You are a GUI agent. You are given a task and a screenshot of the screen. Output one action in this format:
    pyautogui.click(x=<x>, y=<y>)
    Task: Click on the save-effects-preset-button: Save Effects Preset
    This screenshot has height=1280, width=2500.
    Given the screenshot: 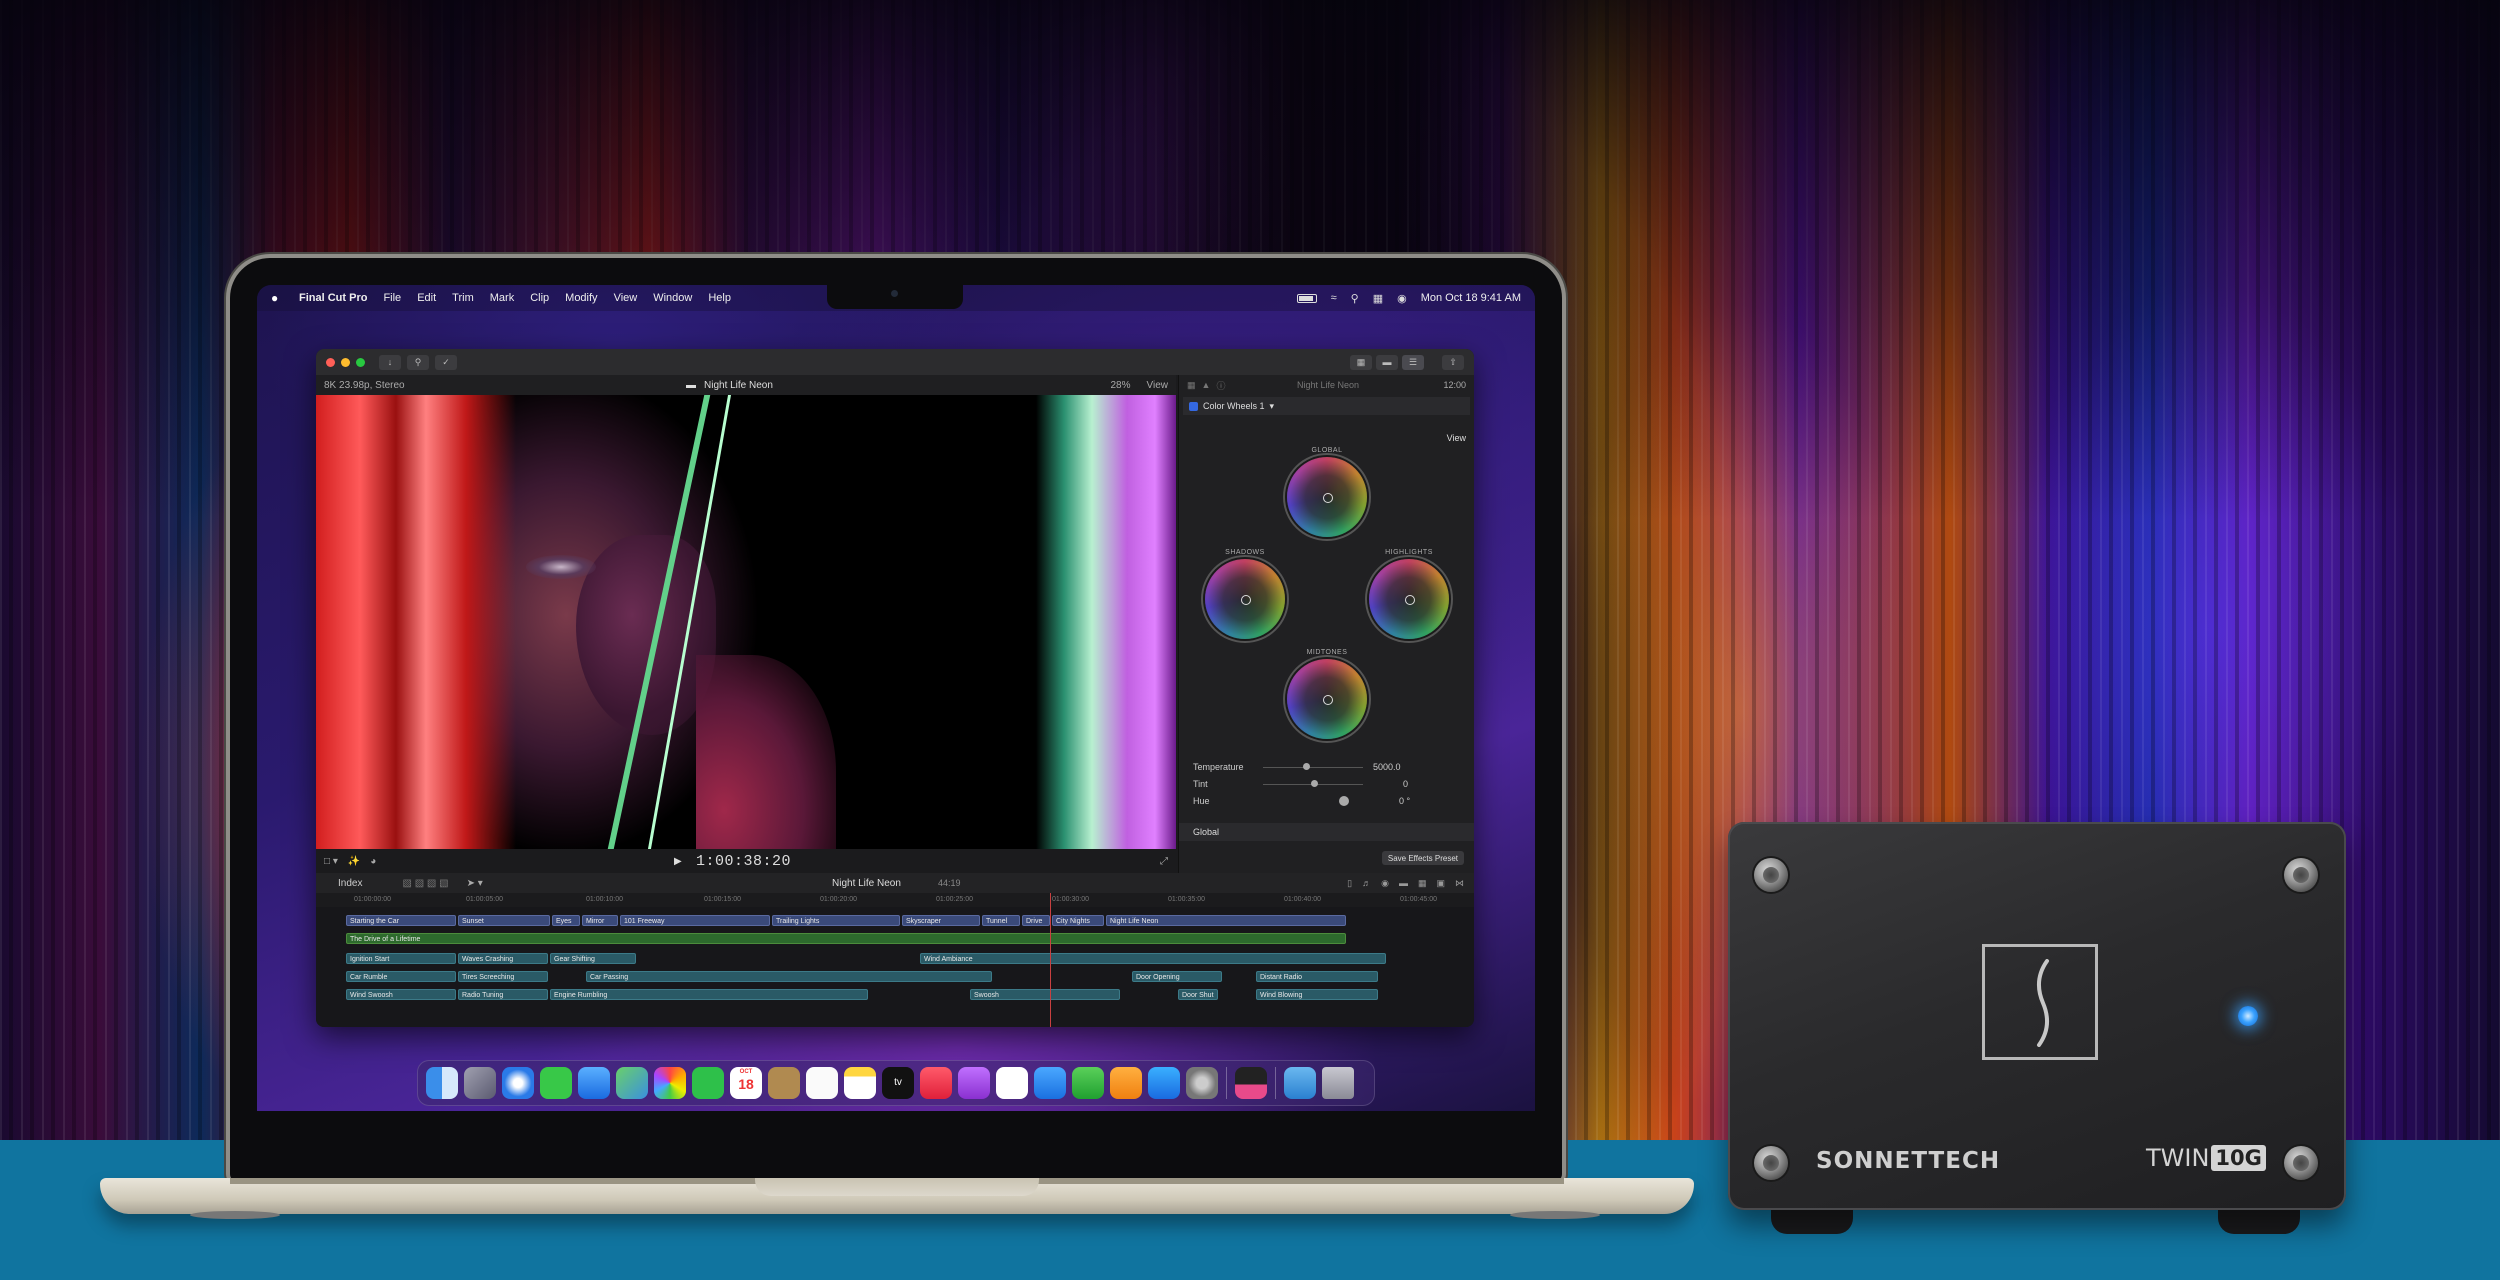 What is the action you would take?
    pyautogui.click(x=1422, y=858)
    